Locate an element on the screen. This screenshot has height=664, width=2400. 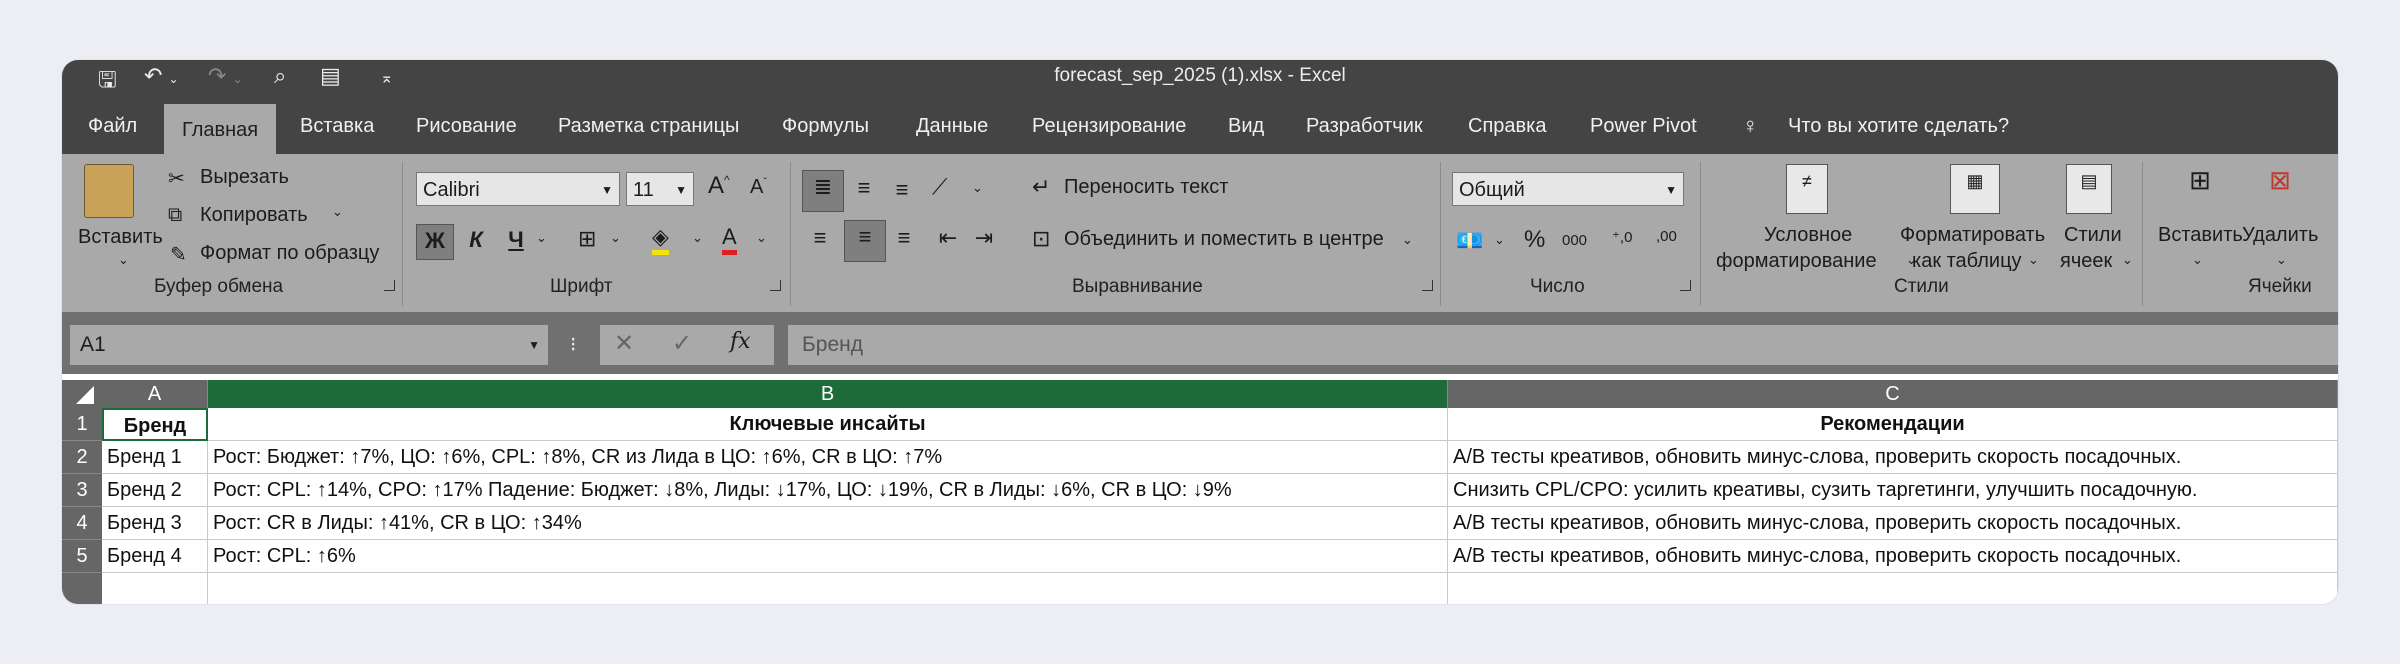
currency-icon: 💶 is located at coordinates (1469, 241).